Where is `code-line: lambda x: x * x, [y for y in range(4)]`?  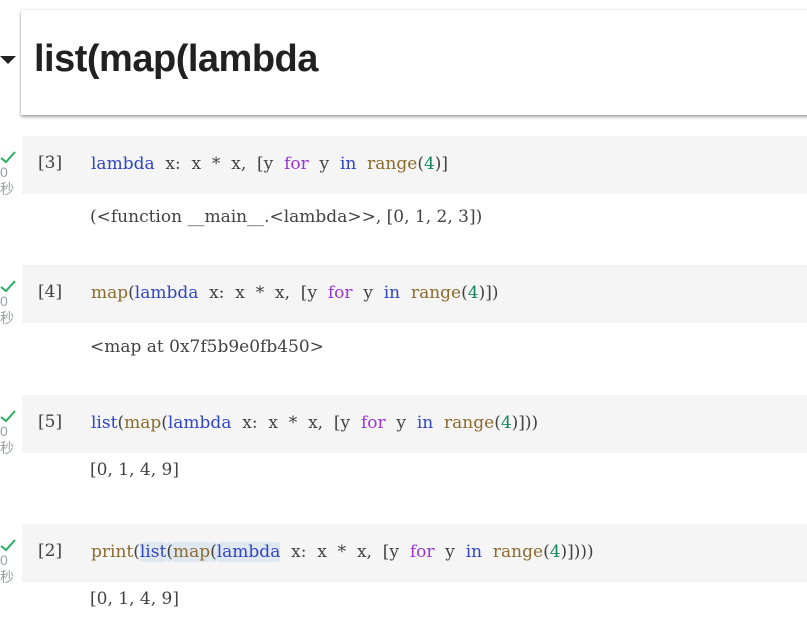 code-line: lambda x: x * x, [y for y in range(4)] is located at coordinates (269, 164).